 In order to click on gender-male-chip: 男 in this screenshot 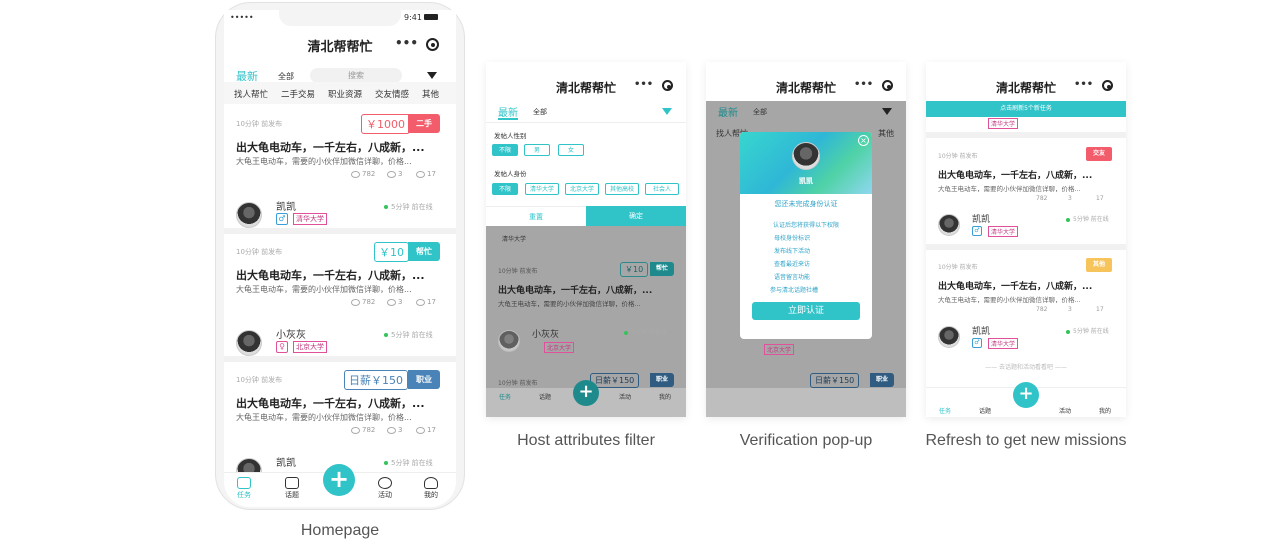, I will do `click(537, 150)`.